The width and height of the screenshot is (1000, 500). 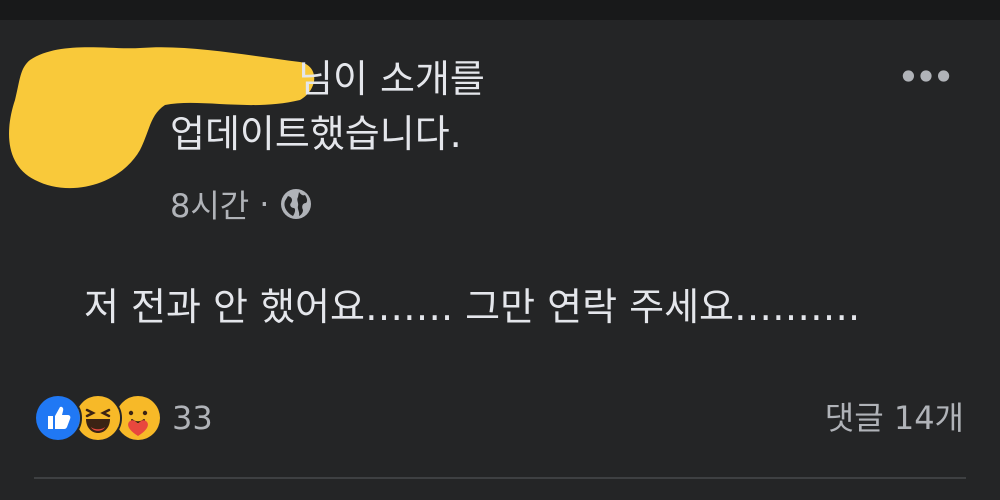 What do you see at coordinates (58, 418) in the screenshot?
I see `like-icon` at bounding box center [58, 418].